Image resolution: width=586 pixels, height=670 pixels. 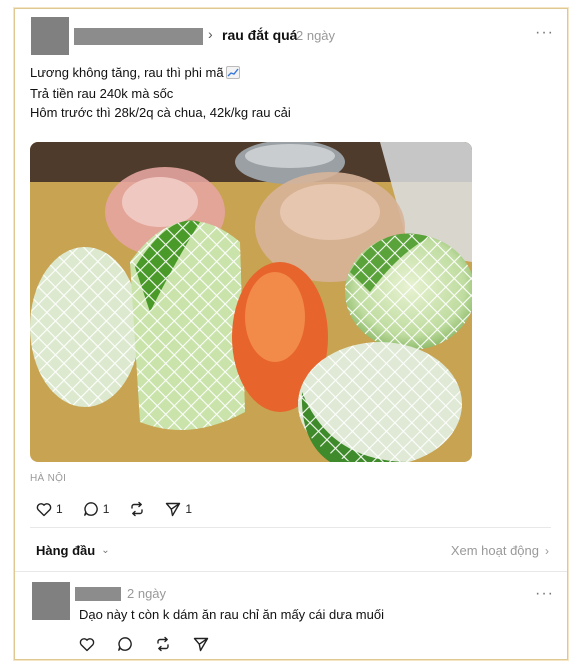 I want to click on view-activity-link: Xem hoạt động ›, so click(x=500, y=550).